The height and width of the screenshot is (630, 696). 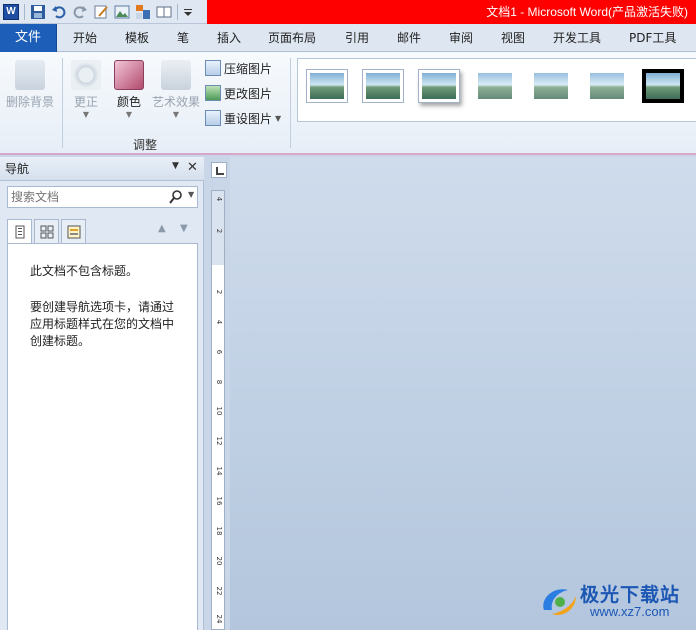 I want to click on color-icon, so click(x=129, y=75).